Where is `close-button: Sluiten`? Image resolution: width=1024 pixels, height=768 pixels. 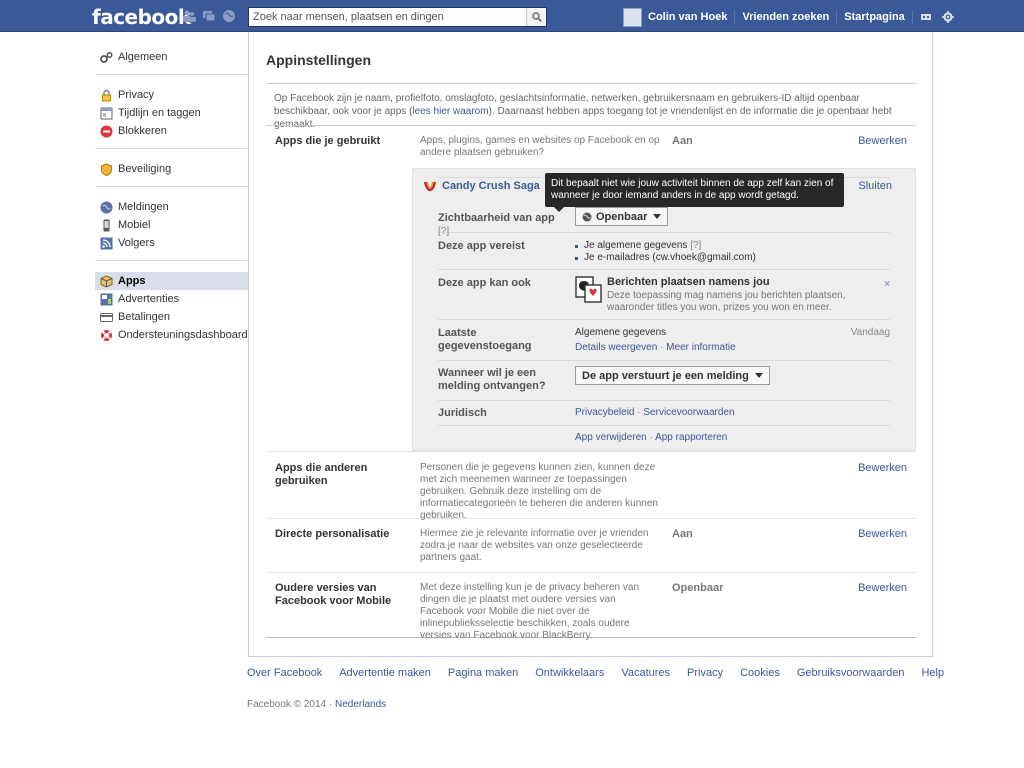
close-button: Sluiten is located at coordinates (875, 186).